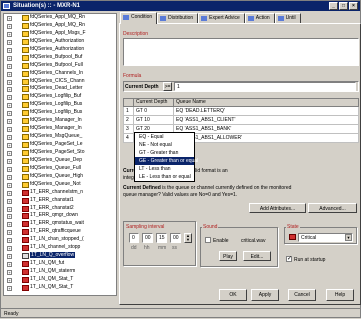 Image resolution: width=361 pixels, height=319 pixels. Describe the element at coordinates (333, 6) in the screenshot. I see `minimize-button: _` at that location.